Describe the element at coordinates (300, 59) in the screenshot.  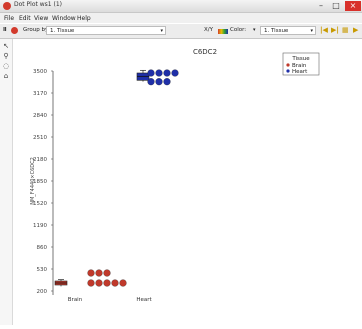
I see `legend-title: Tissue` at that location.